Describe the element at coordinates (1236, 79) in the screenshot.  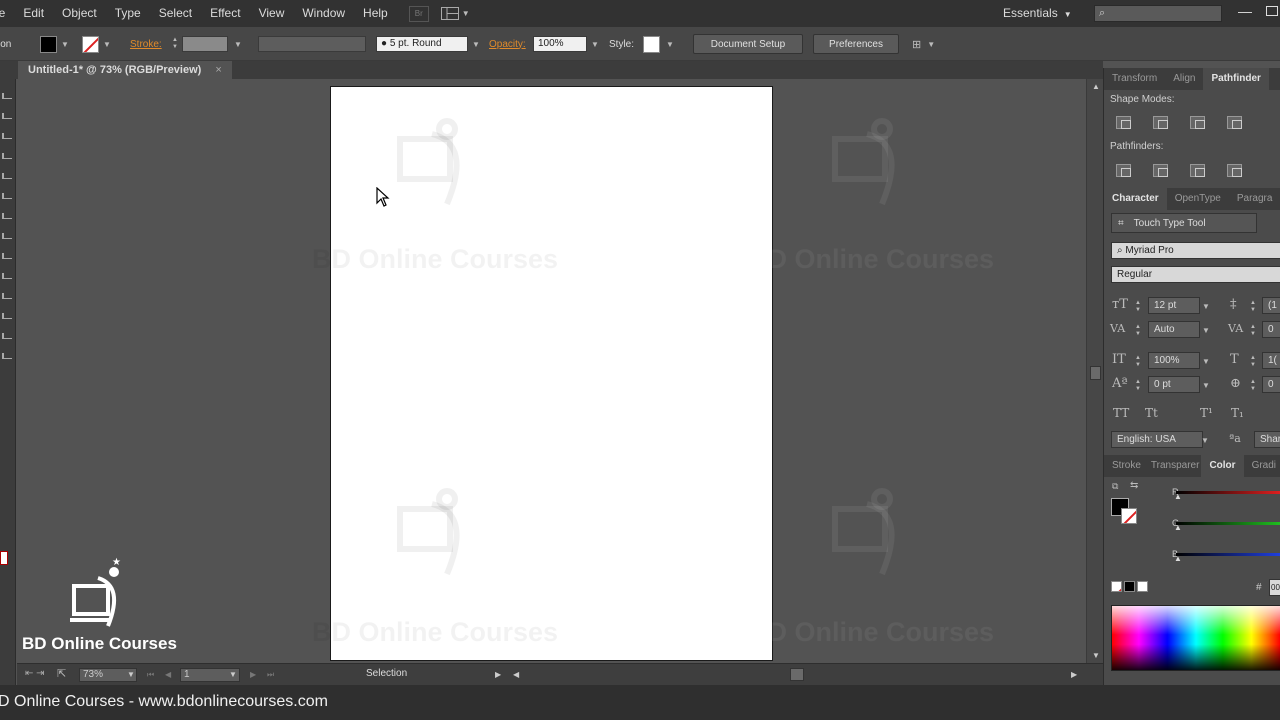
I see `tab-pathfinder: Pathfinder` at that location.